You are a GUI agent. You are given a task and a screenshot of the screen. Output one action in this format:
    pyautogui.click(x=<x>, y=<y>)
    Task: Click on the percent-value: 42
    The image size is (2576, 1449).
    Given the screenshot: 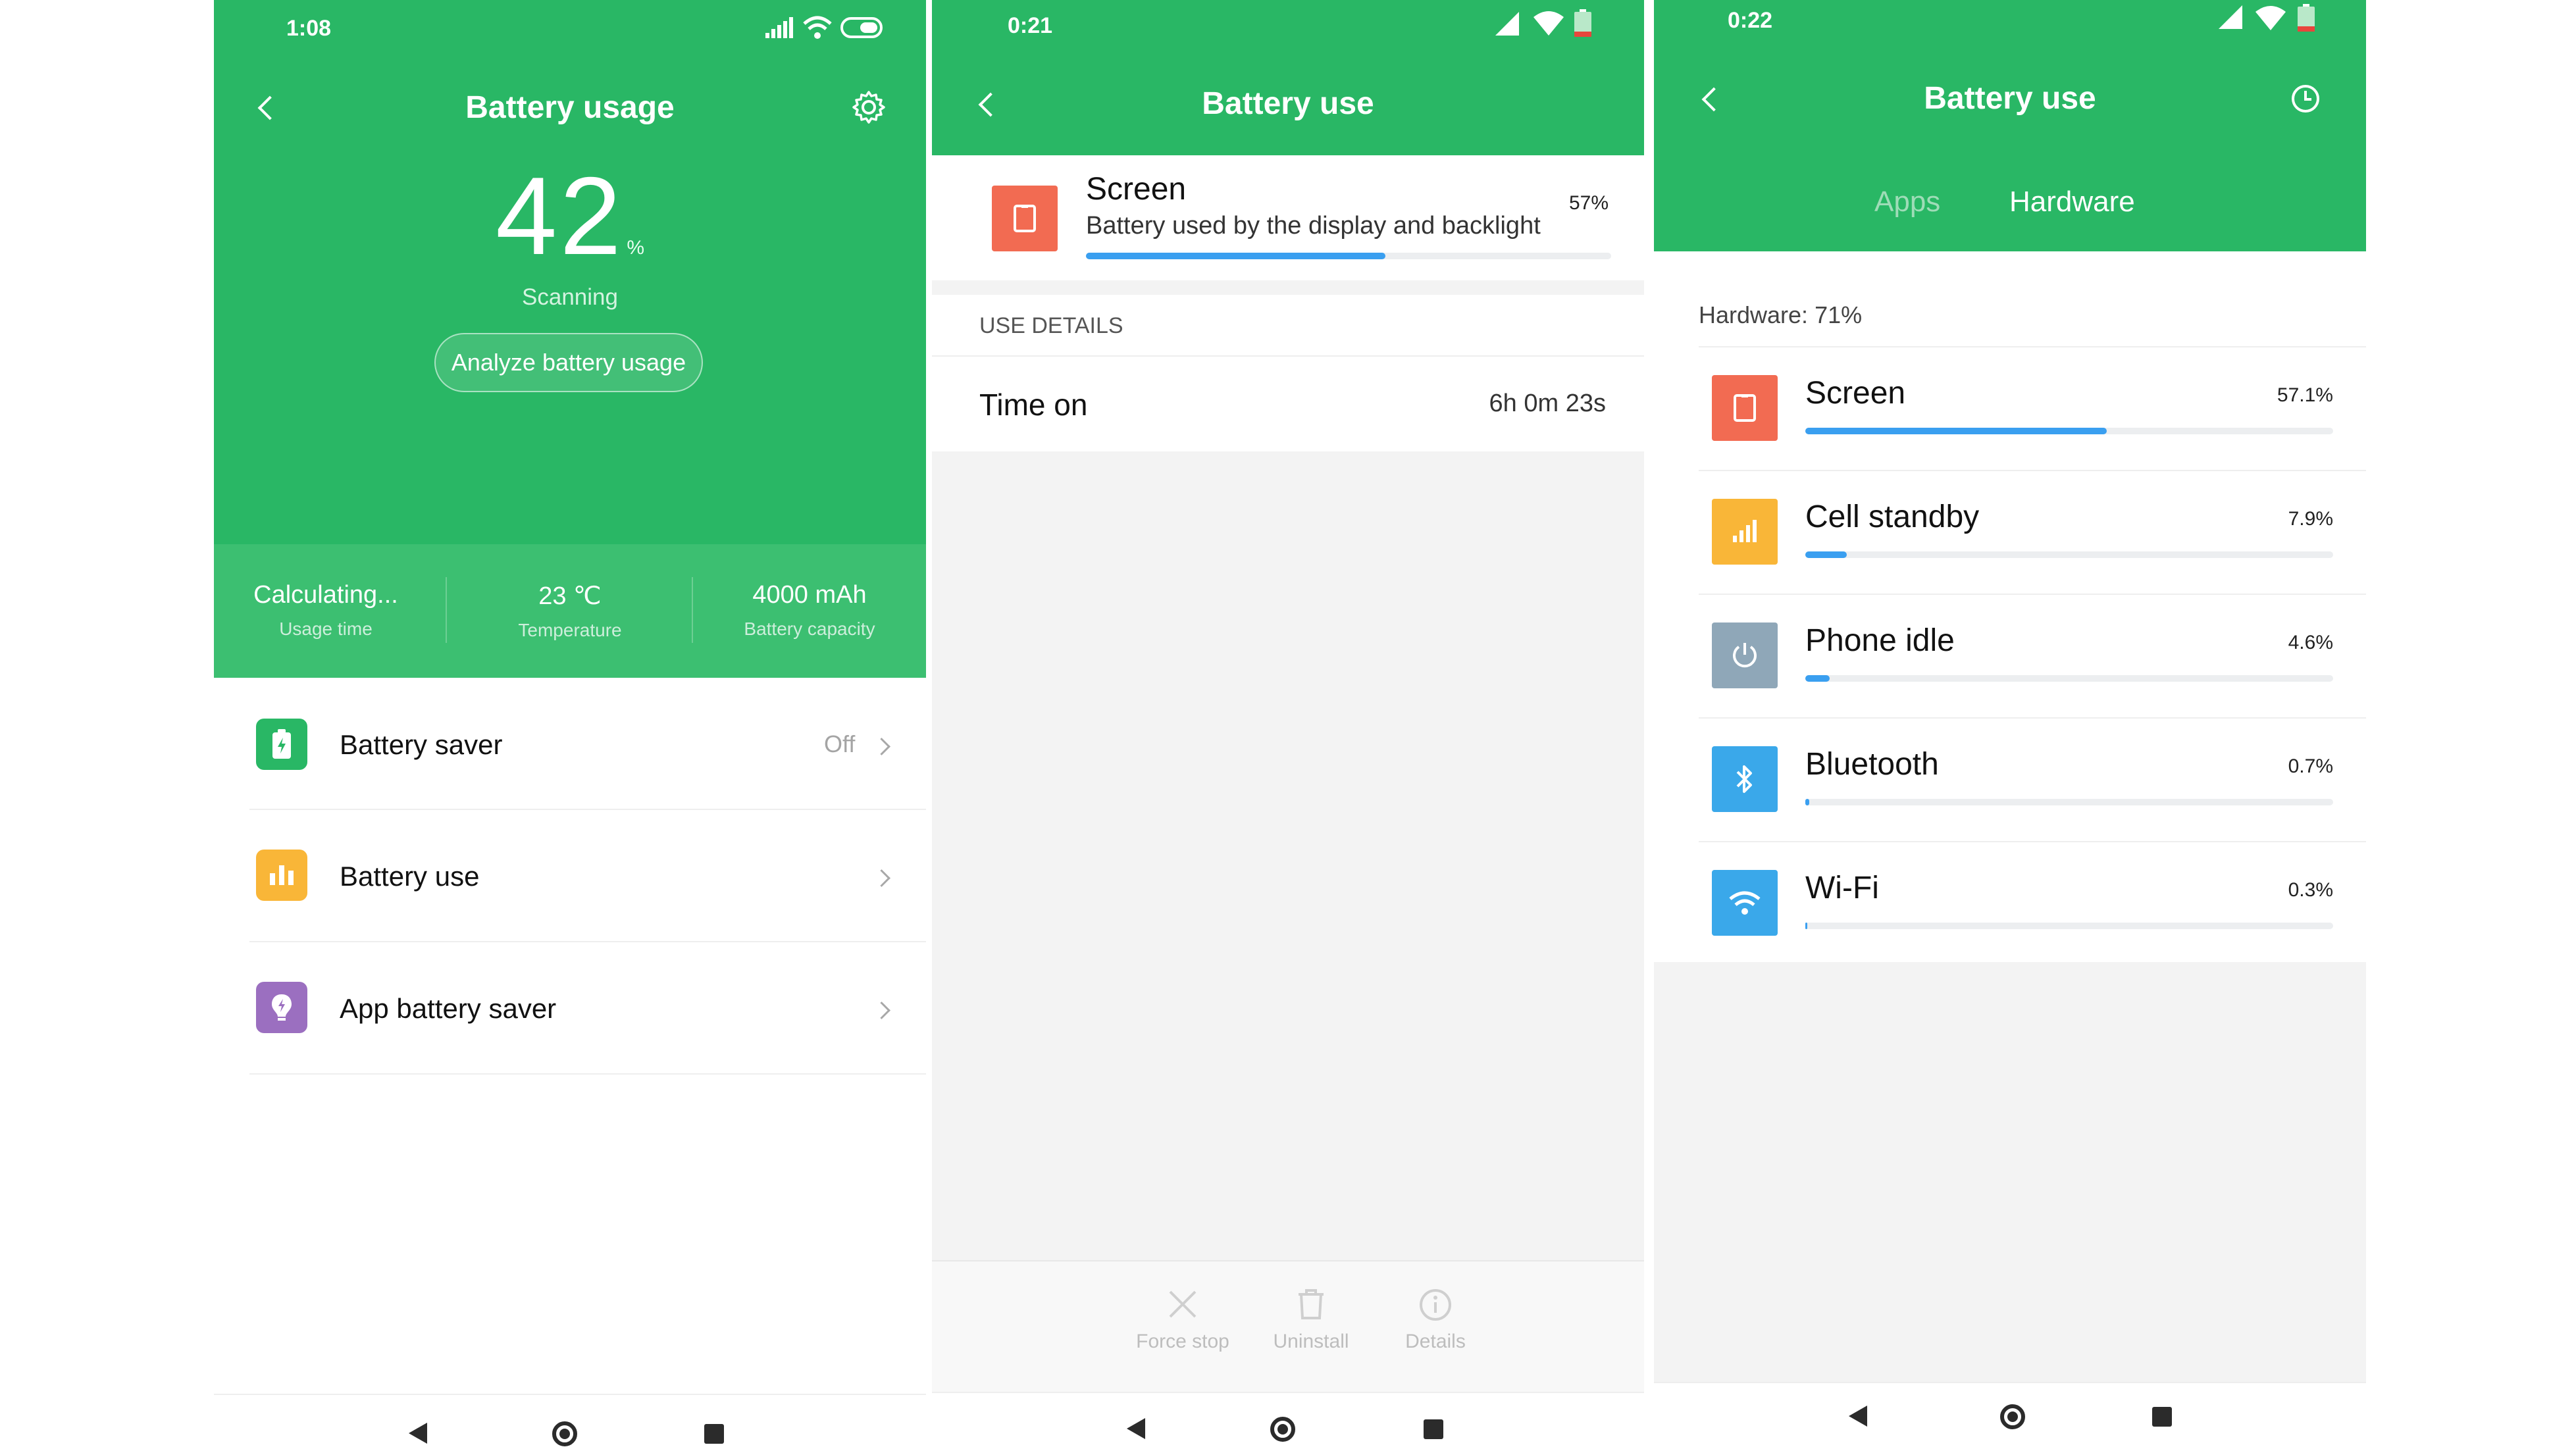 What is the action you would take?
    pyautogui.click(x=559, y=216)
    